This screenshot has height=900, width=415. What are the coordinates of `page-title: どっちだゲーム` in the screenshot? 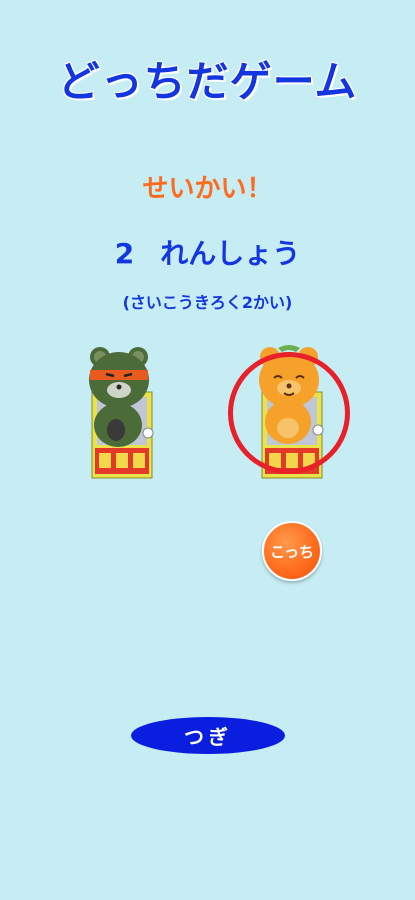 It's located at (207, 81).